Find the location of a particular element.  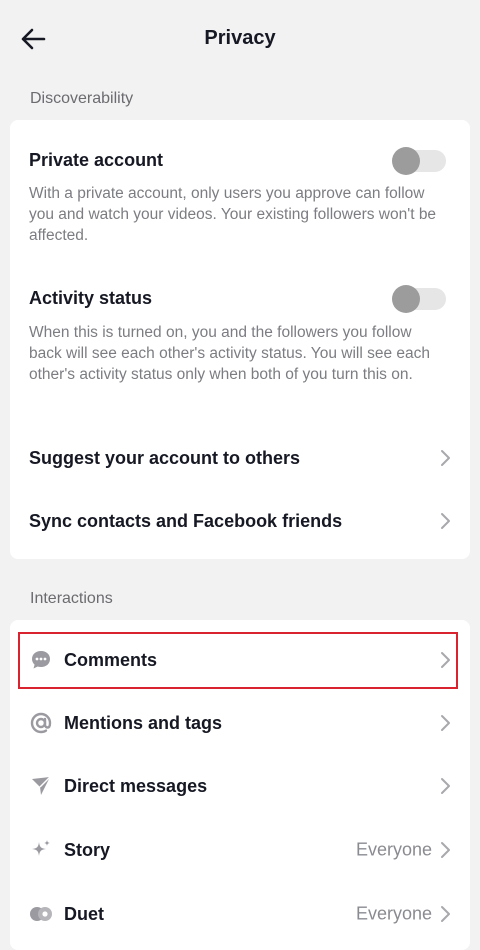

page-title: Privacy is located at coordinates (240, 37).